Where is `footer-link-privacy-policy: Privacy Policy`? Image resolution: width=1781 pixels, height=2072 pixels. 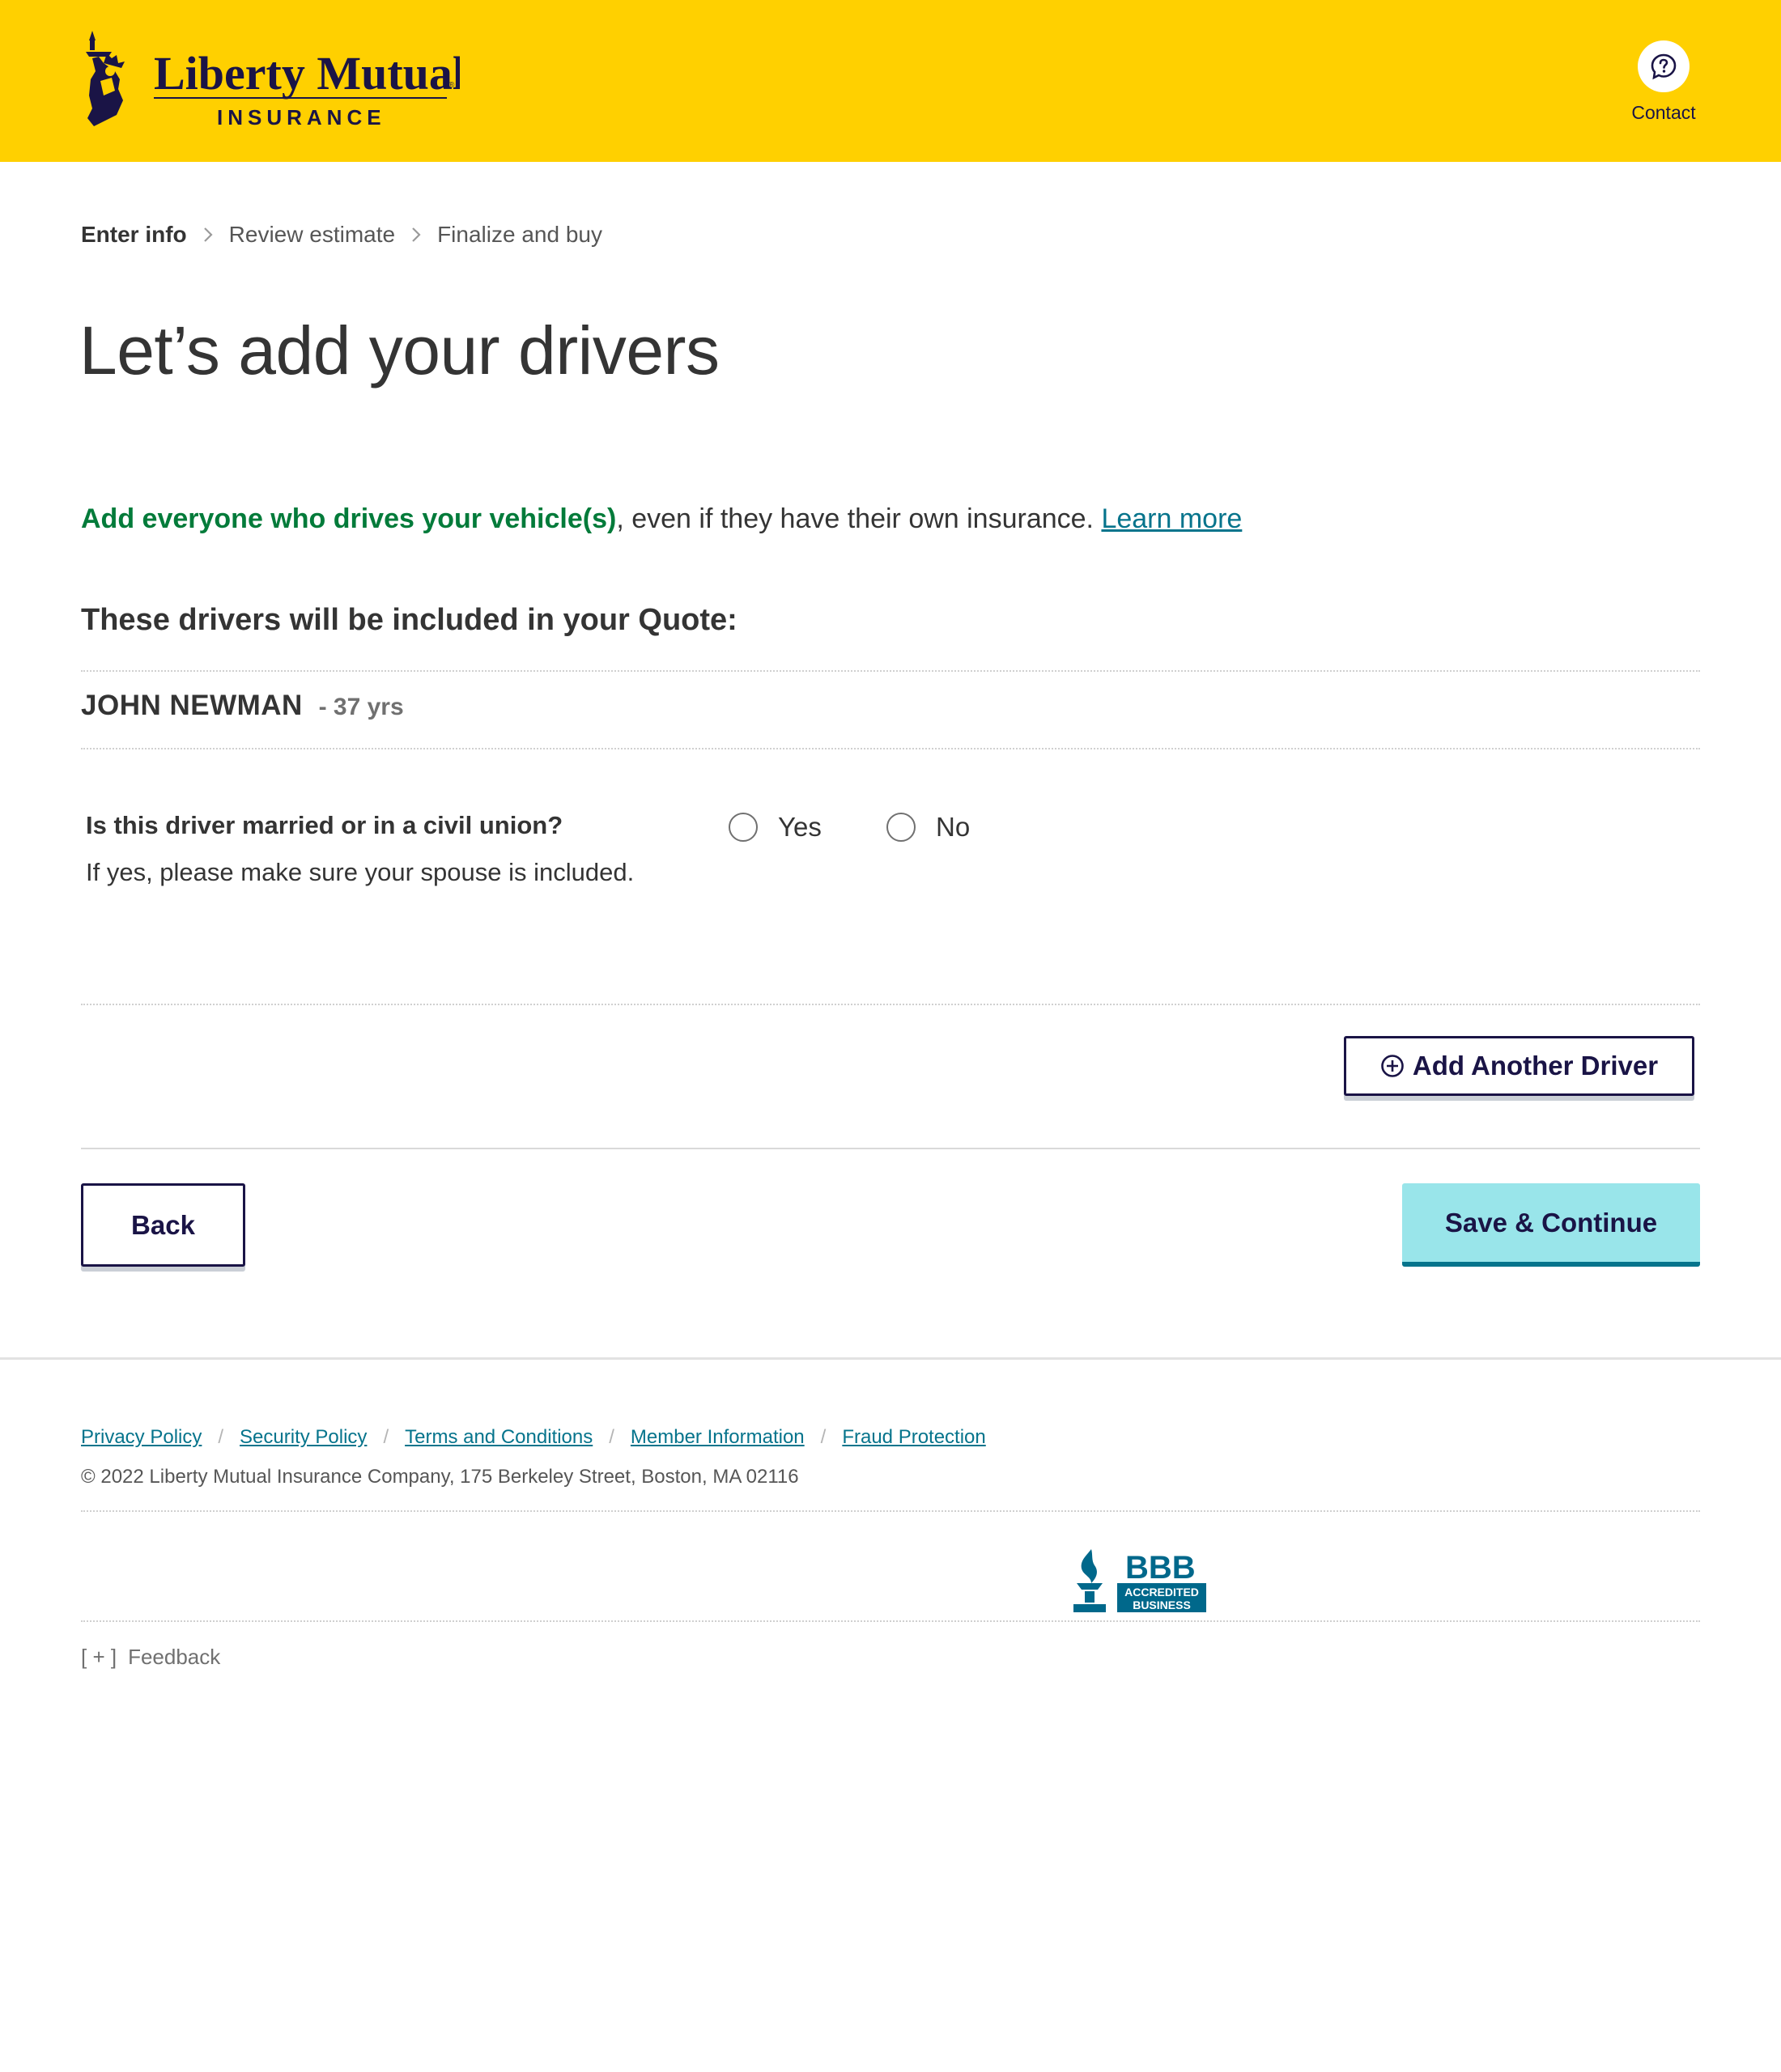 footer-link-privacy-policy: Privacy Policy is located at coordinates (141, 1437).